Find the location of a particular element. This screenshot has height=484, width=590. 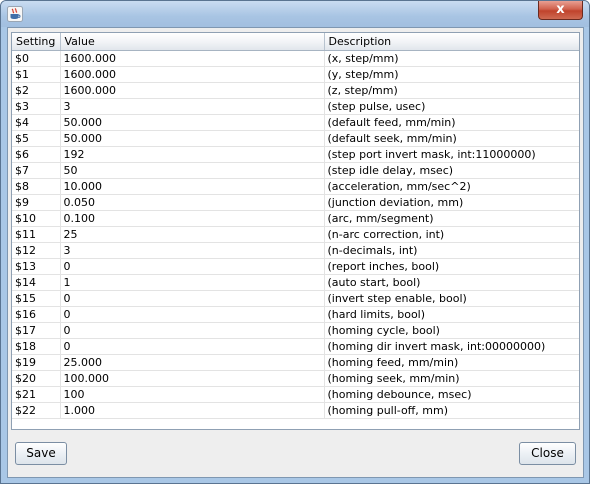

setting-cell: $5 is located at coordinates (36, 138).